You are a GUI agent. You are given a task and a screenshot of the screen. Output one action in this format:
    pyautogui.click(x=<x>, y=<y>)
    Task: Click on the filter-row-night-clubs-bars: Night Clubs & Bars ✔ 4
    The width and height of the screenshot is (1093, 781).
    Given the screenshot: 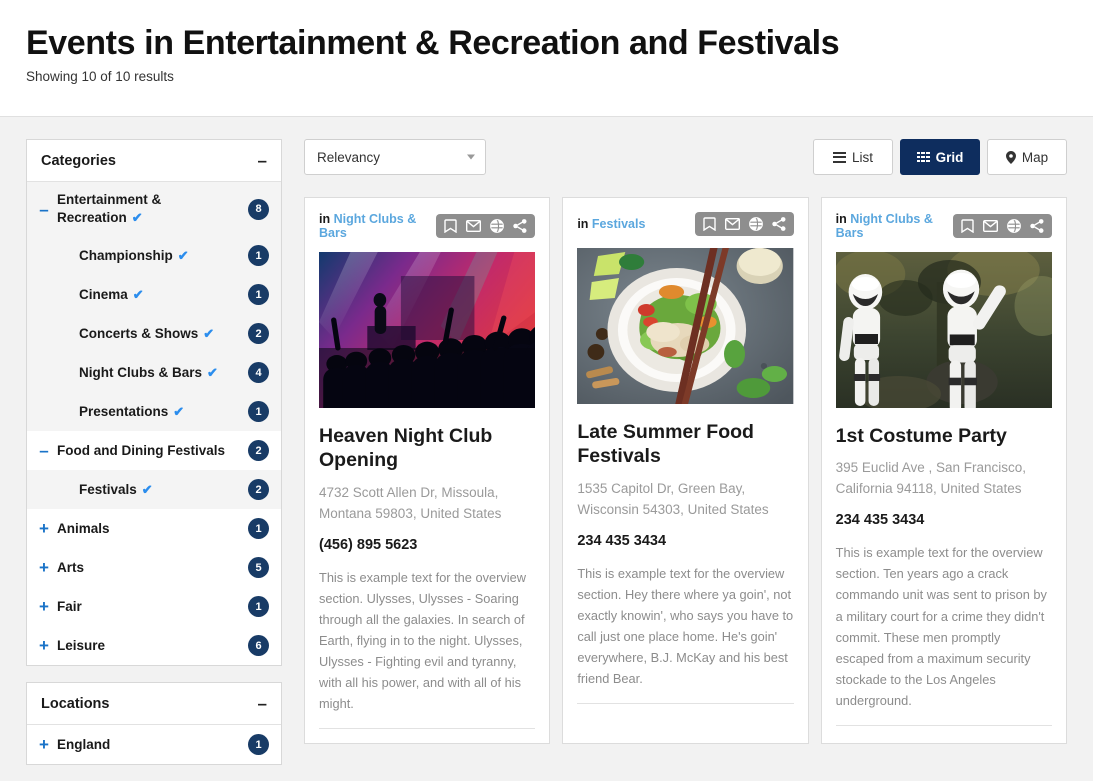 What is the action you would take?
    pyautogui.click(x=154, y=373)
    